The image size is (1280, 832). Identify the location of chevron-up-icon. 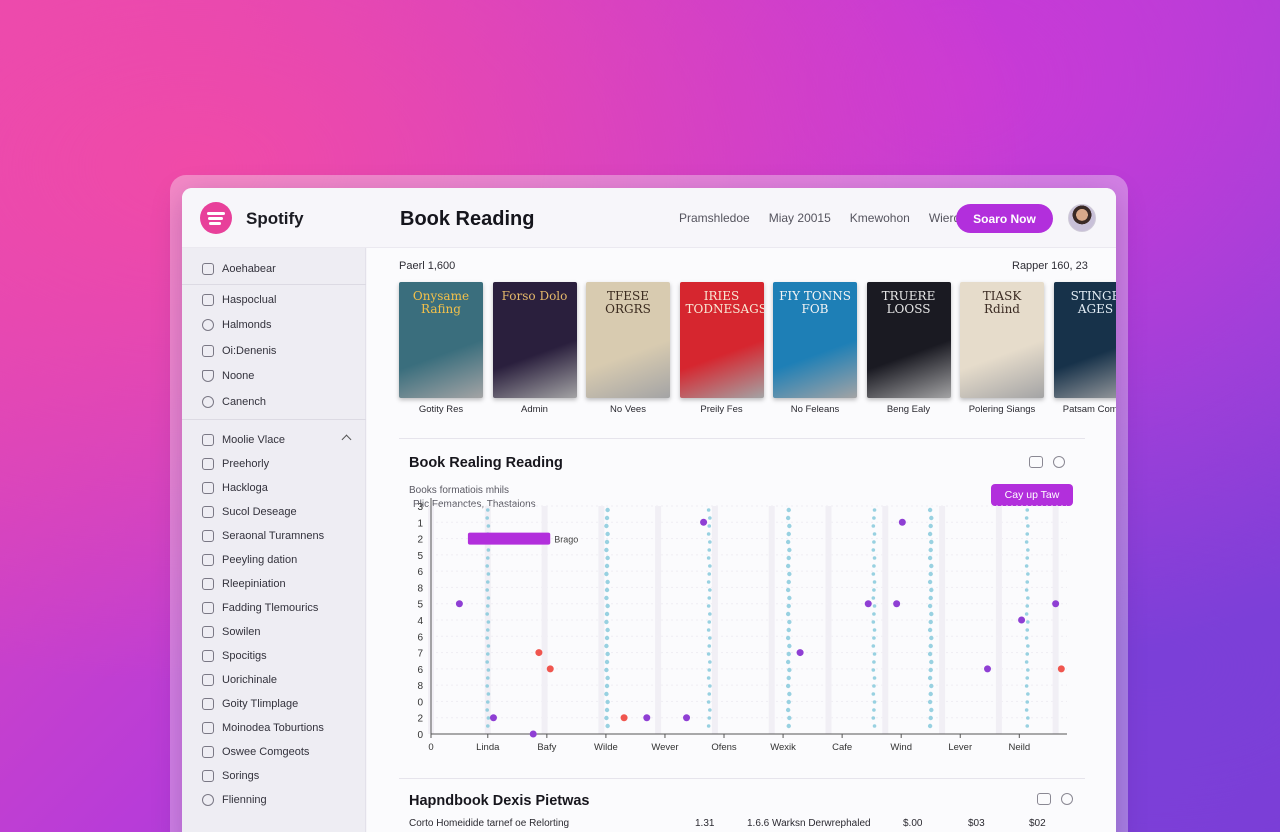
(346, 439).